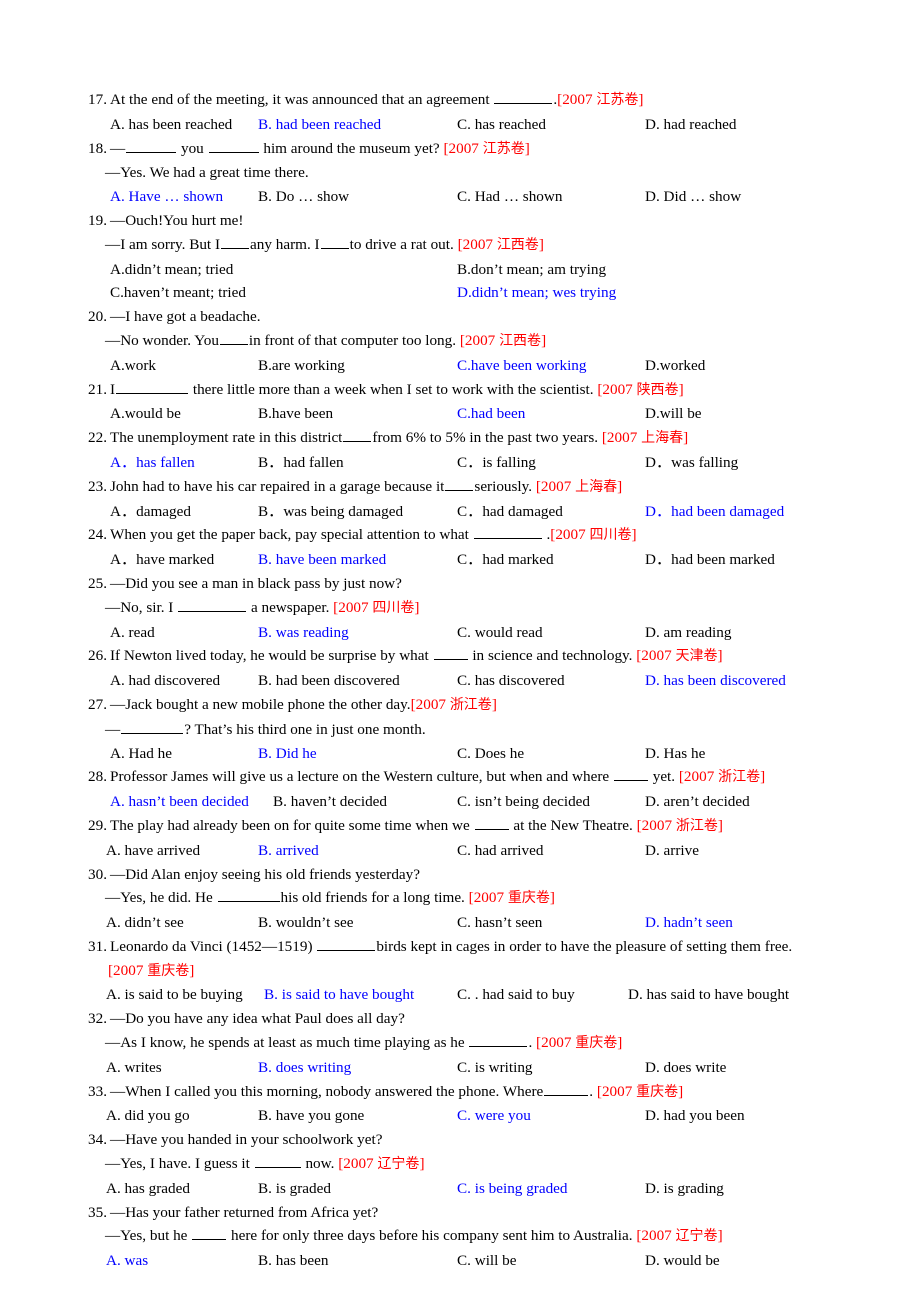 The width and height of the screenshot is (920, 1302). Describe the element at coordinates (675, 366) in the screenshot. I see `option: D.worked` at that location.